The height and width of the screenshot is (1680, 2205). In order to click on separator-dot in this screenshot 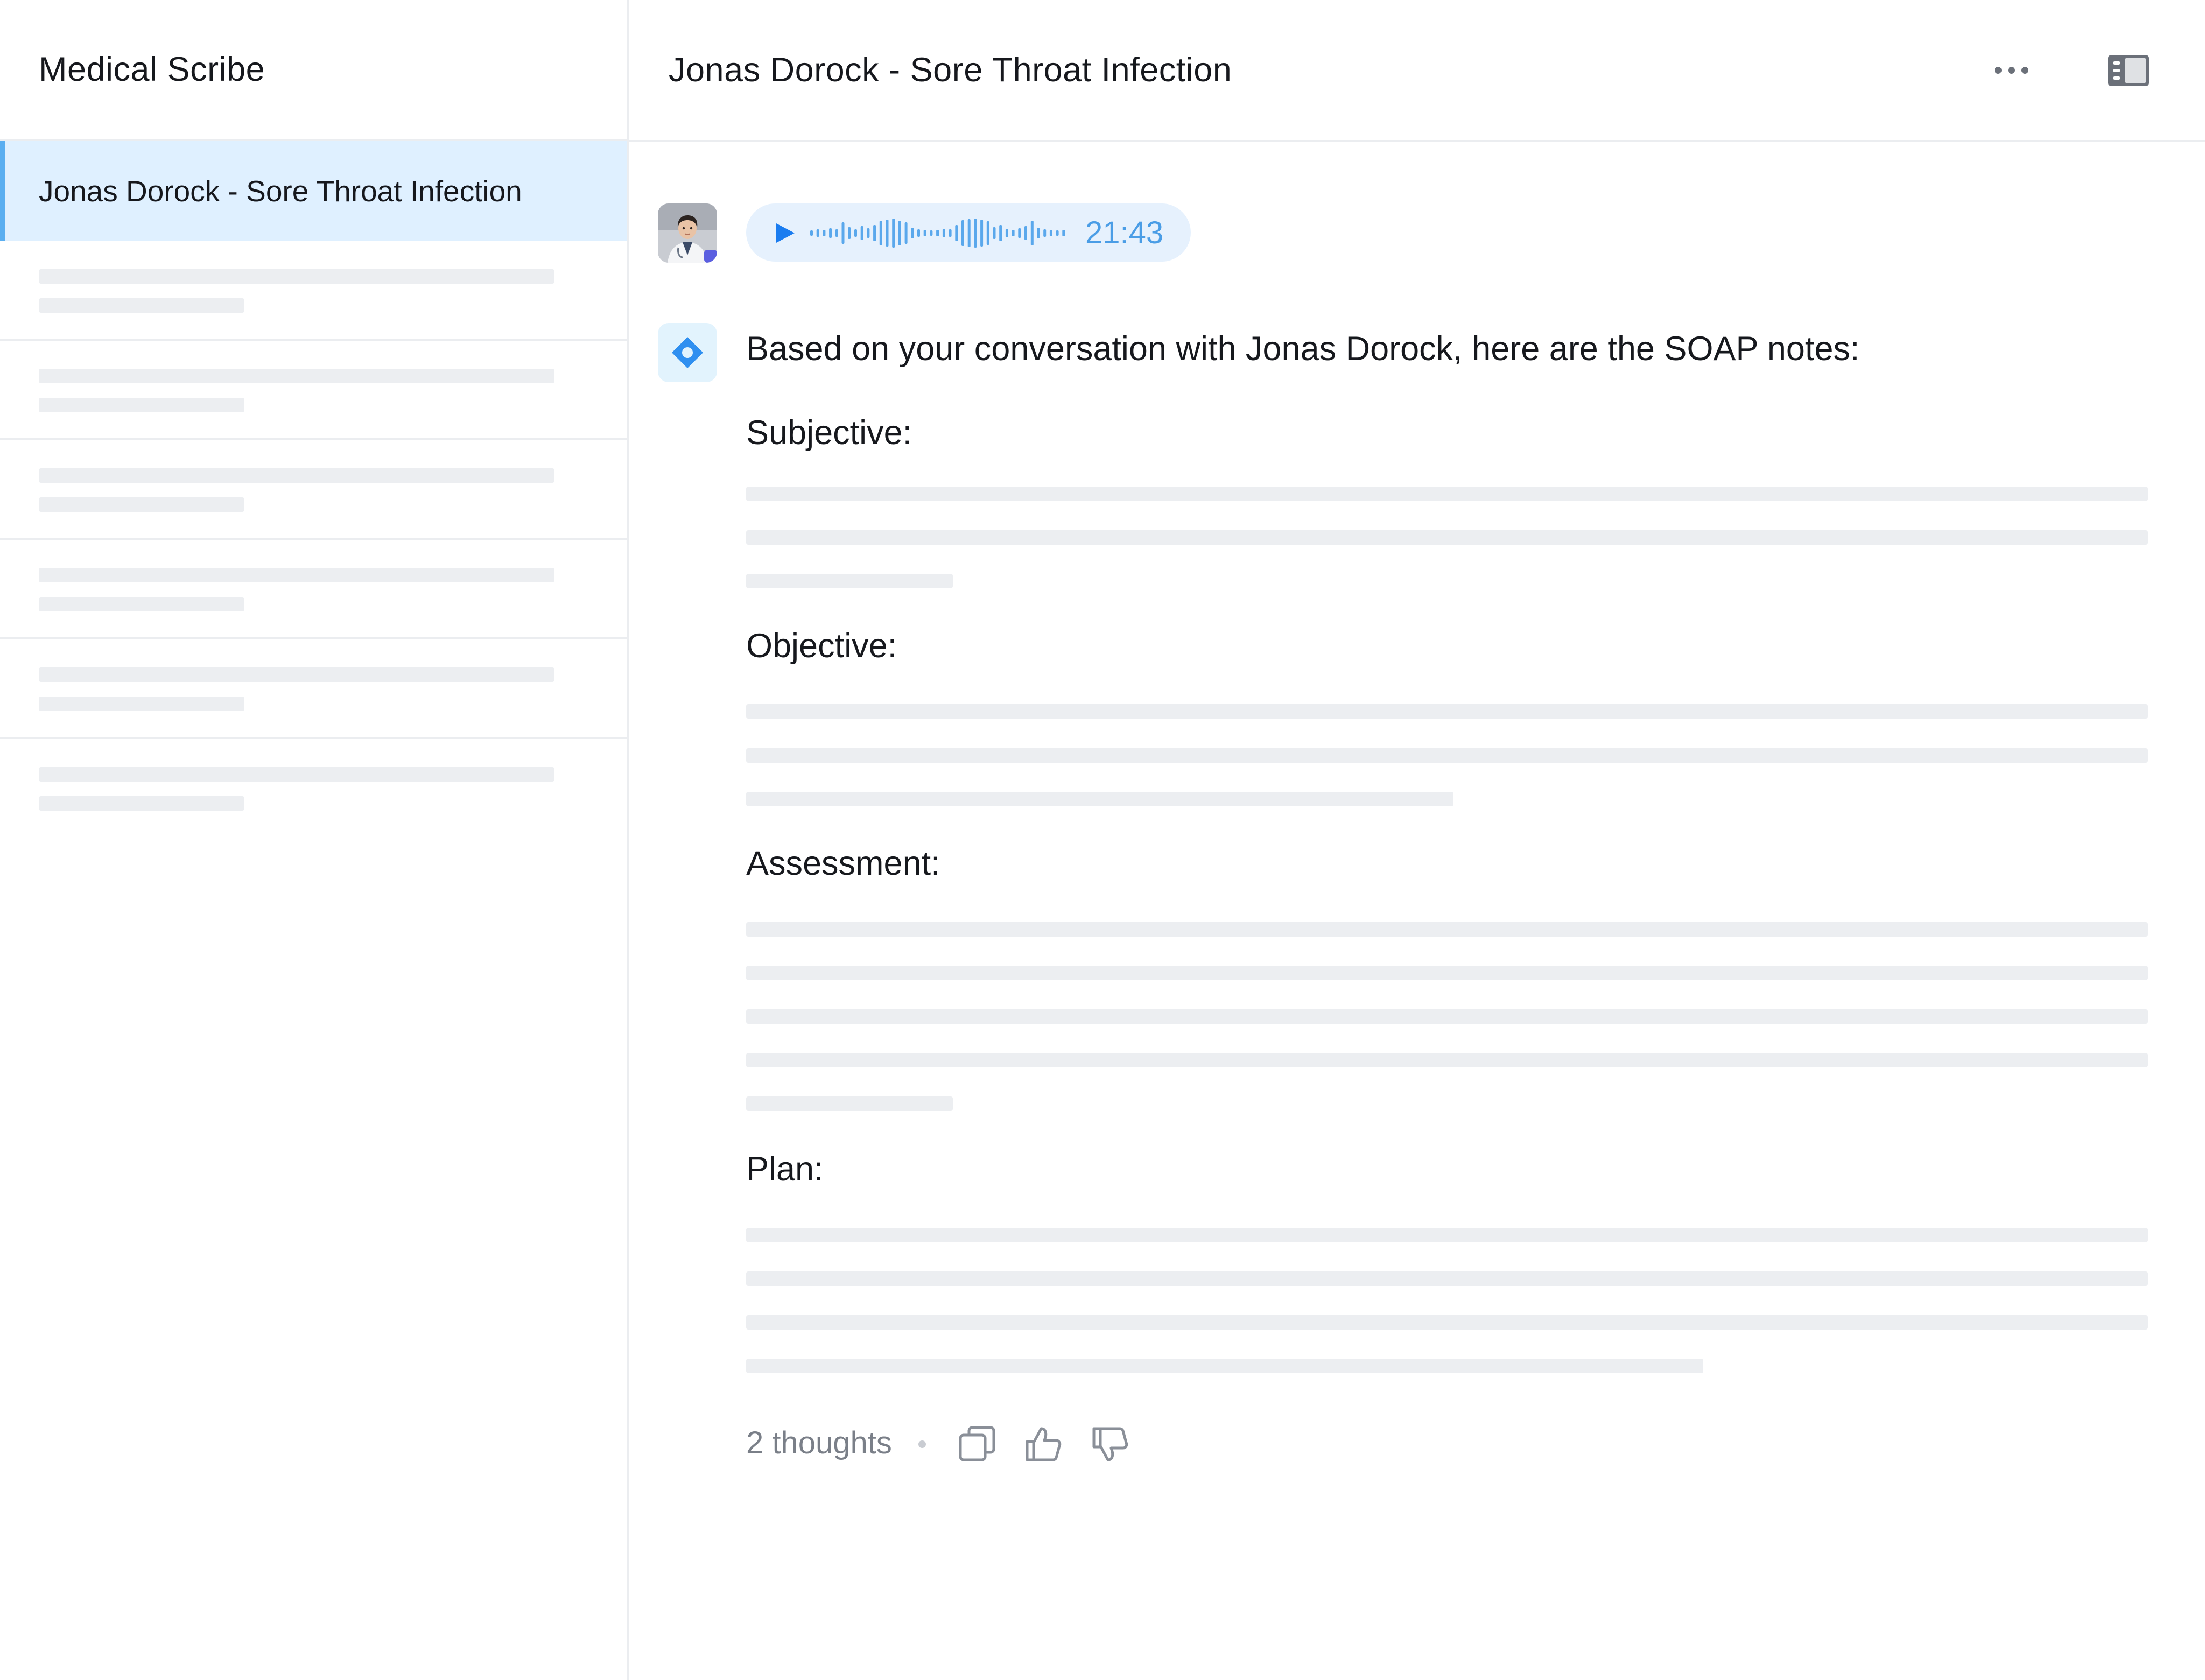, I will do `click(922, 1444)`.